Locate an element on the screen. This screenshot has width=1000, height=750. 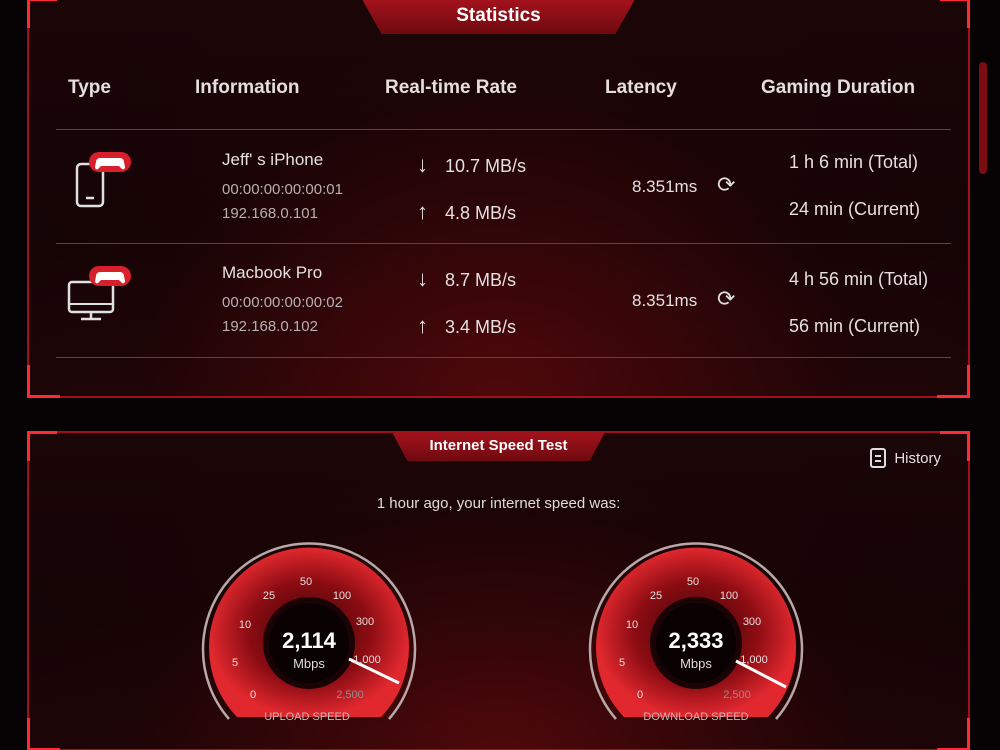
download-rate: ↓ 8.7 MB/s is located at coordinates (466, 279).